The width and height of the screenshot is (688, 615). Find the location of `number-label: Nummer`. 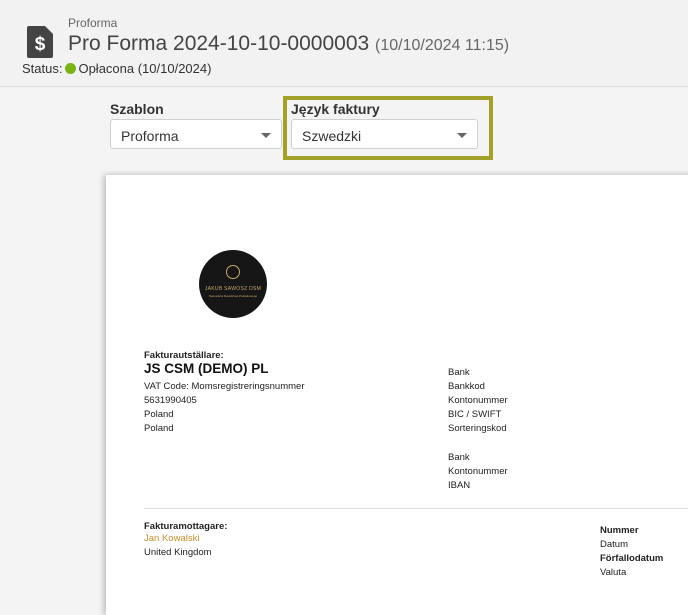

number-label: Nummer is located at coordinates (619, 530).